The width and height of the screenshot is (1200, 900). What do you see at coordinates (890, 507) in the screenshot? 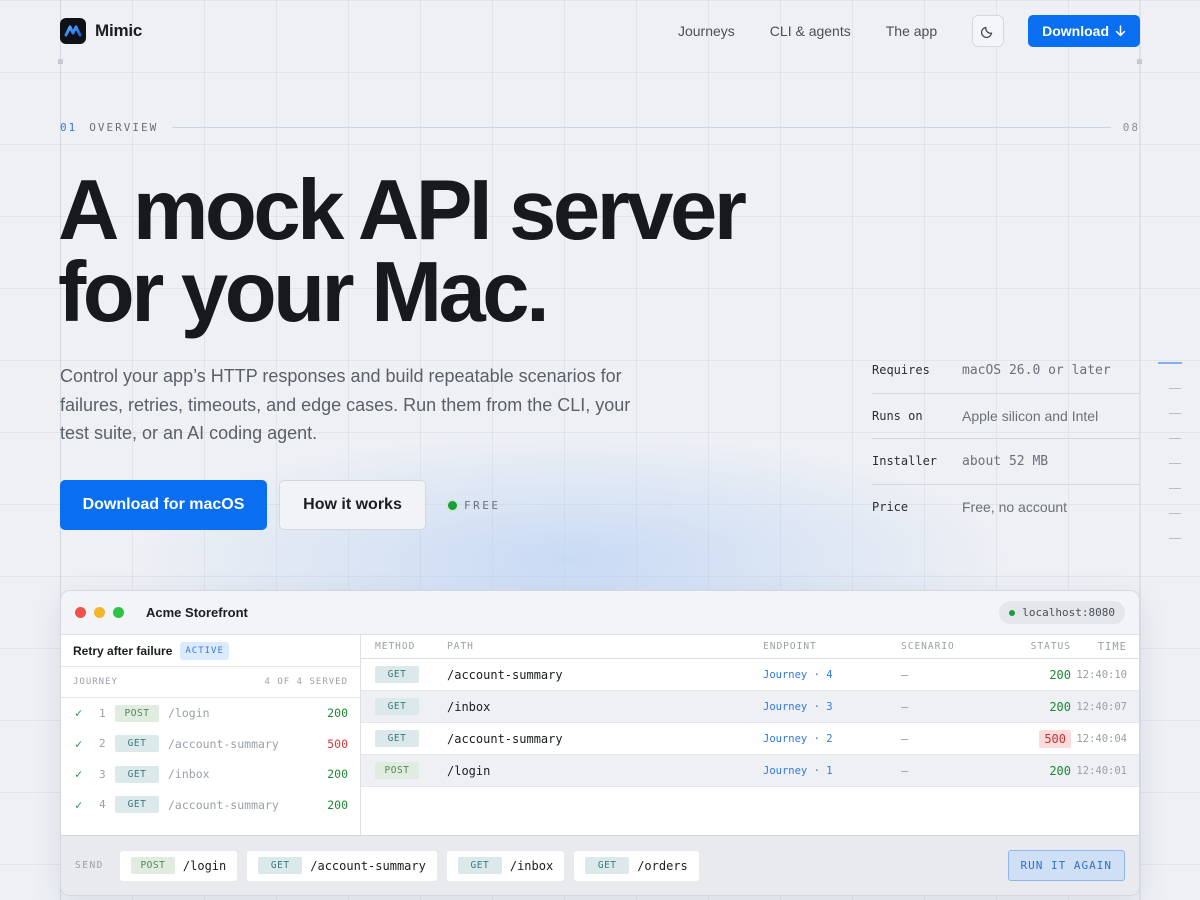
I see `spec-key: Price` at bounding box center [890, 507].